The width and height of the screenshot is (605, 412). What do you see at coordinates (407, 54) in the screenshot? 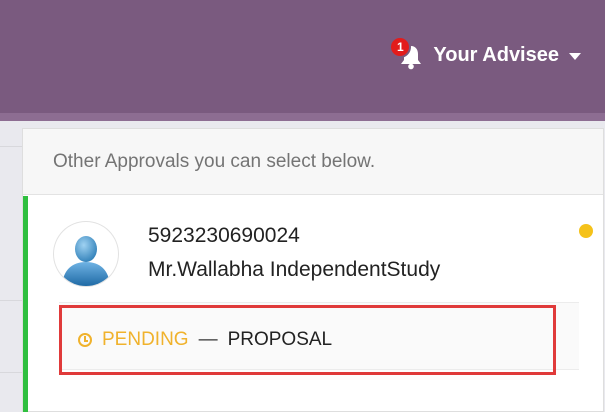
I see `notifications-button: 1` at bounding box center [407, 54].